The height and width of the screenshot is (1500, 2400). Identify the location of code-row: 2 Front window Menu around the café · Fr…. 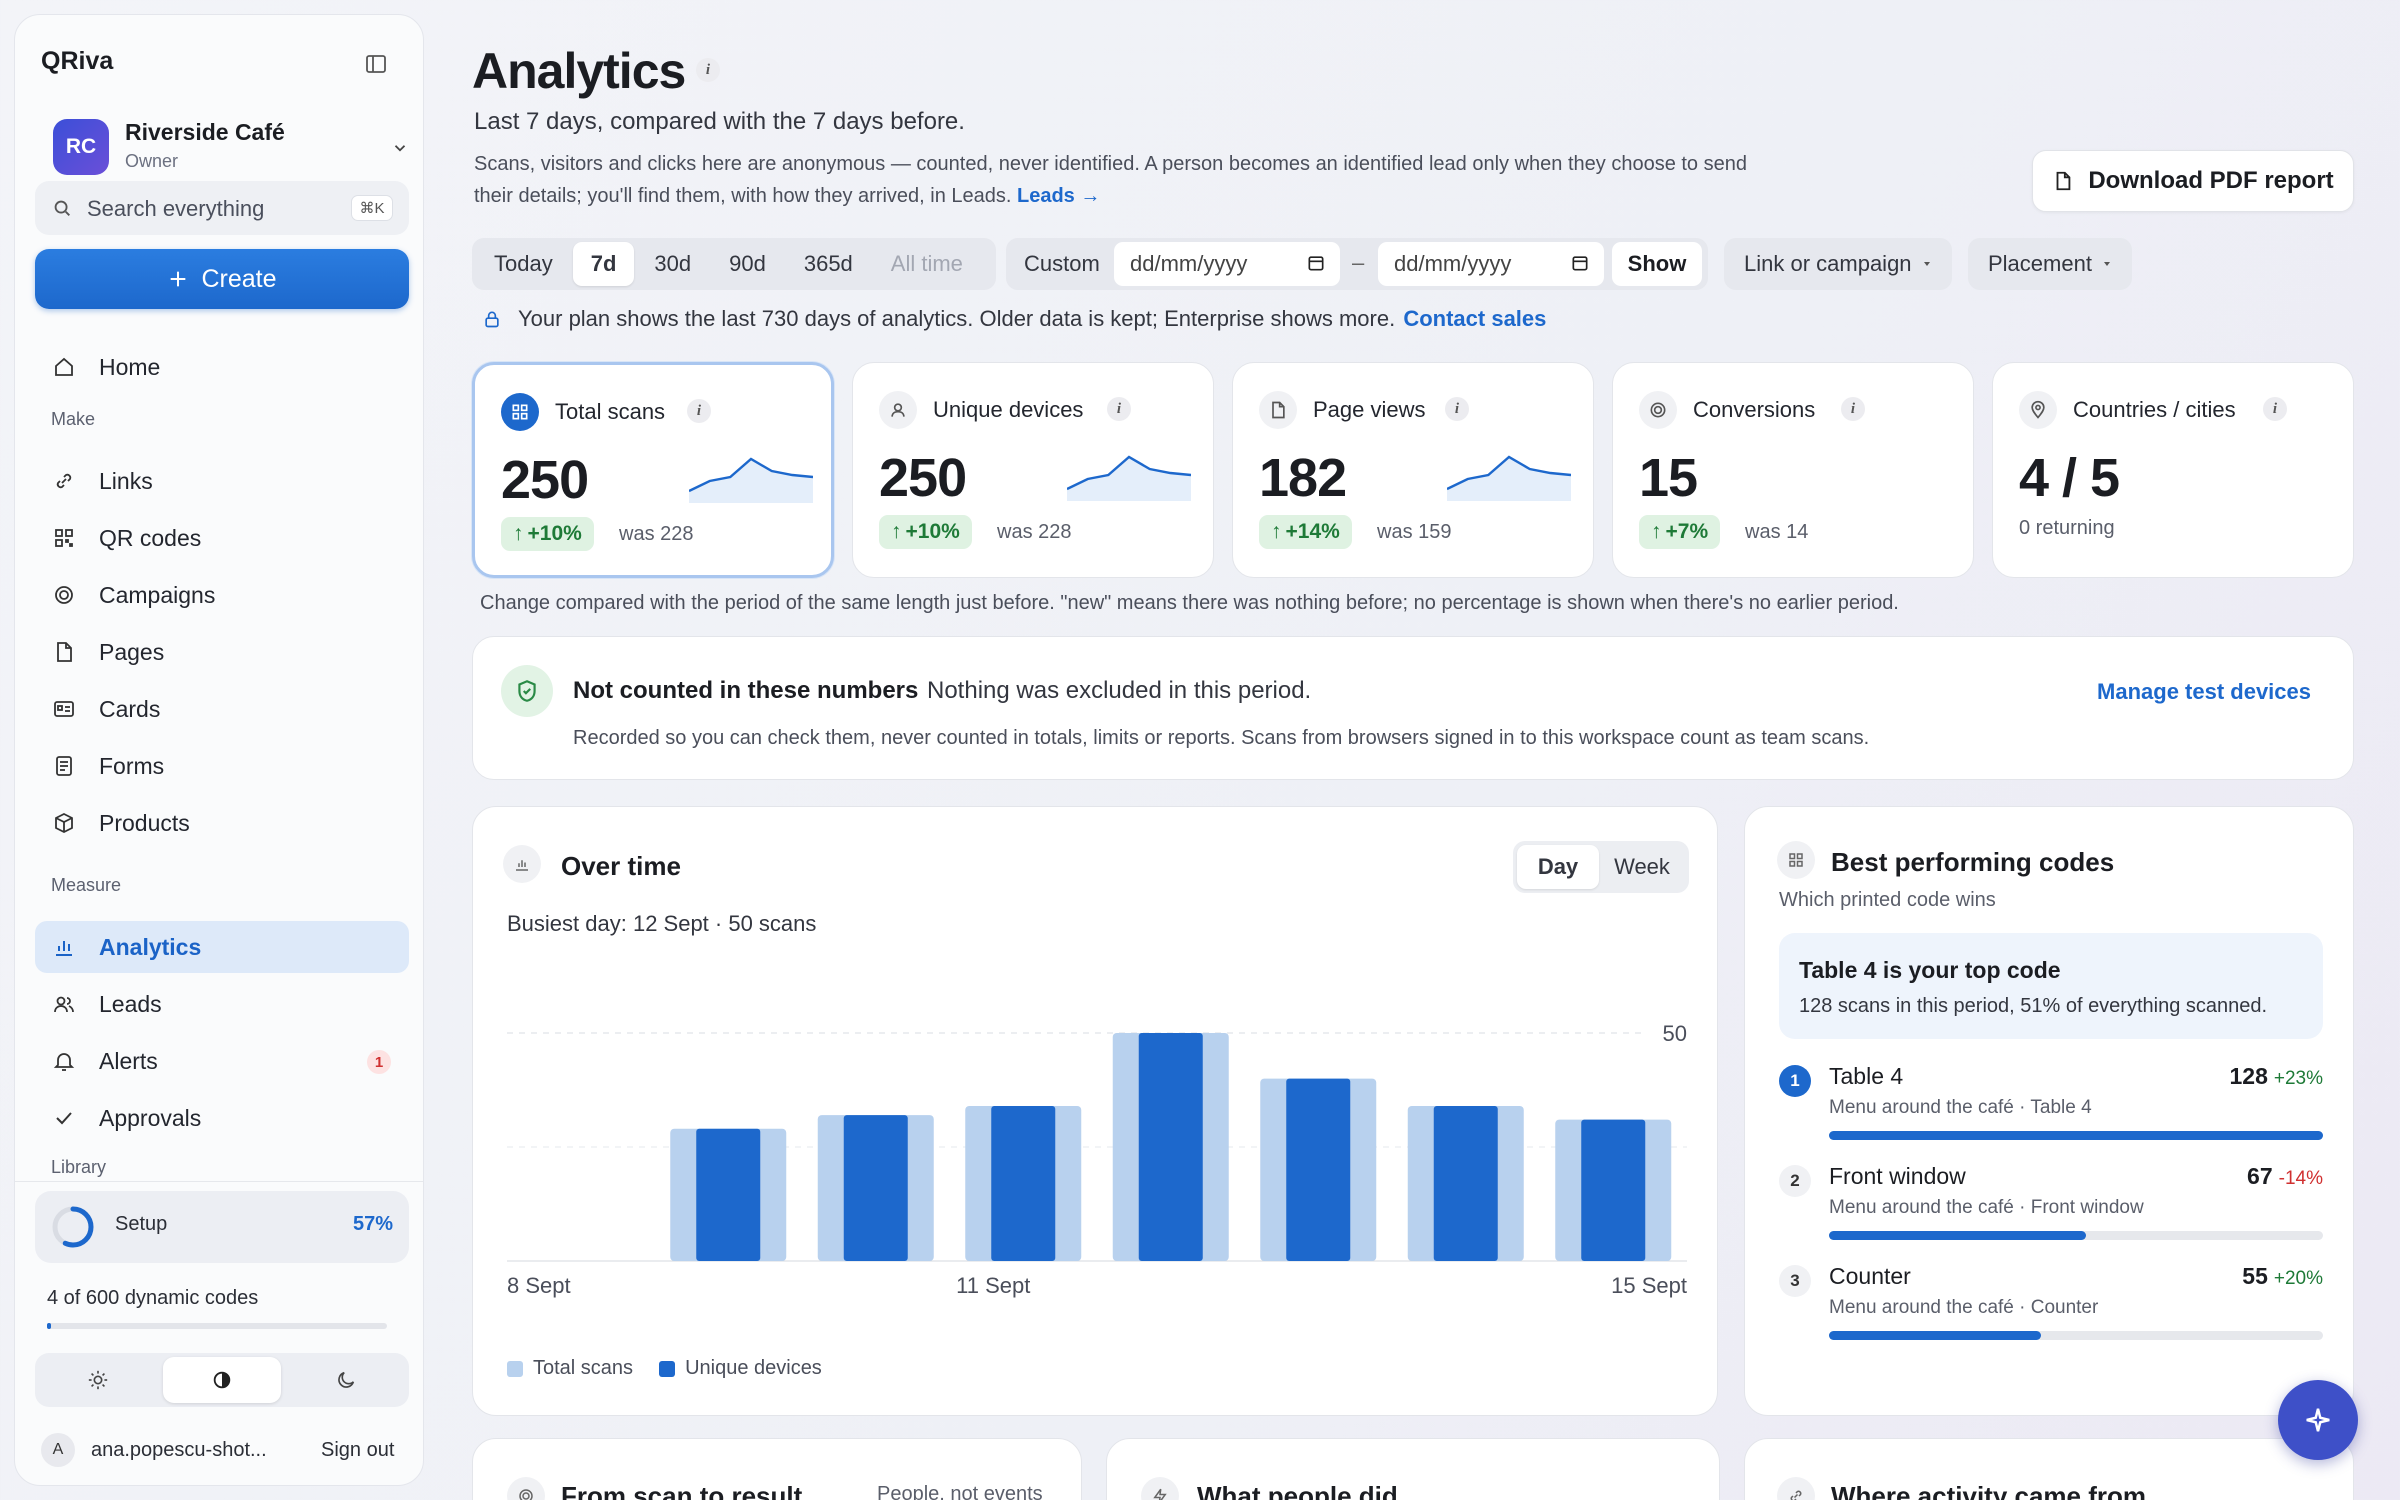
(2051, 1204).